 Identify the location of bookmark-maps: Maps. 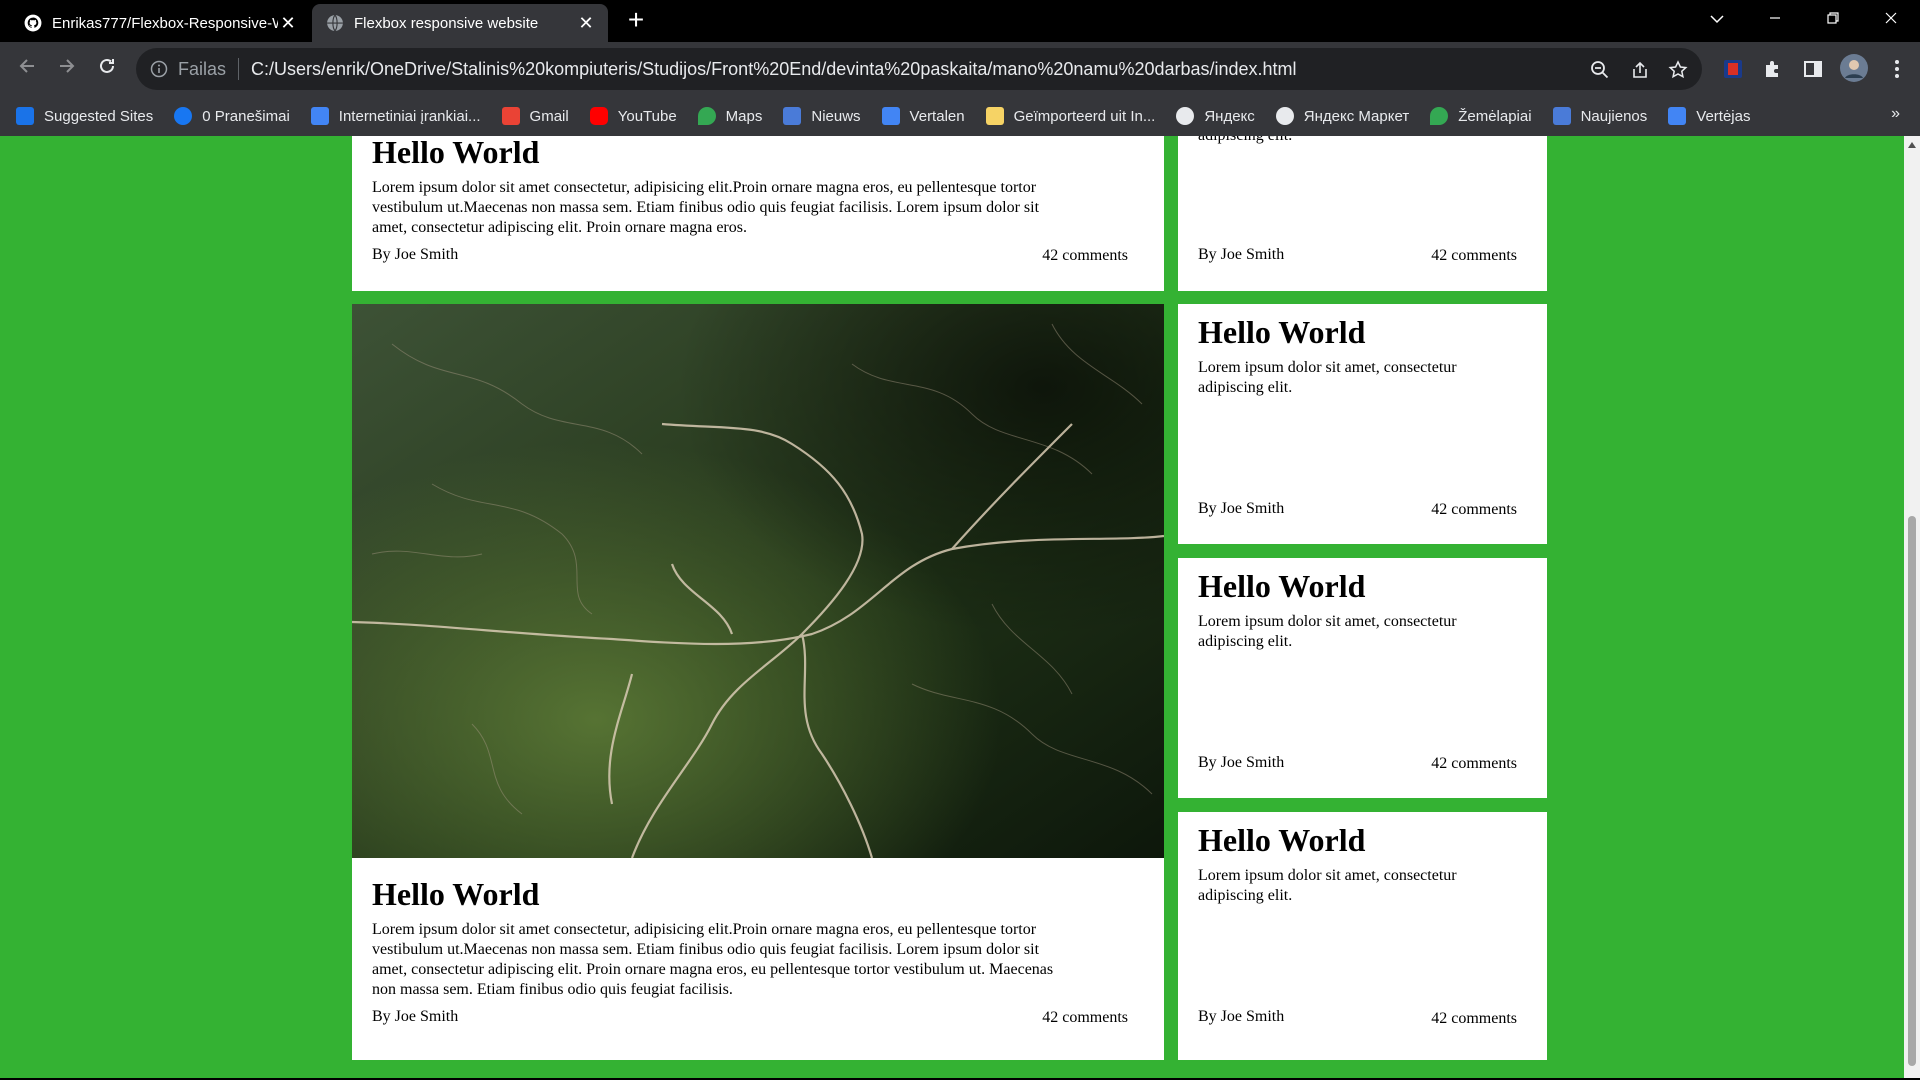
(729, 116).